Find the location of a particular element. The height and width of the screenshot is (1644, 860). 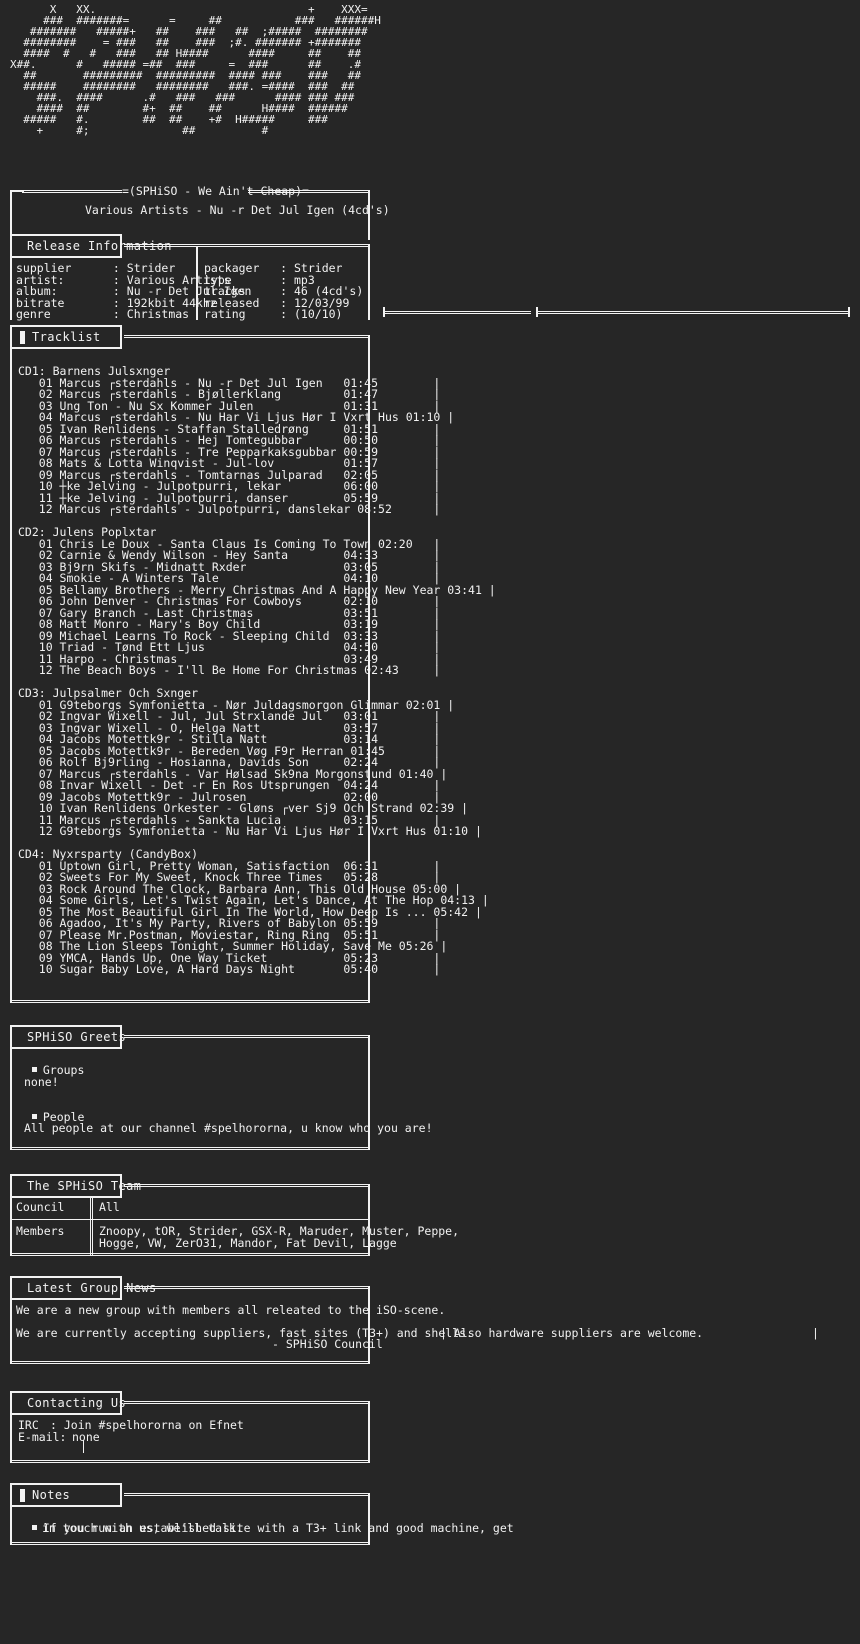

notes-frame-left is located at coordinates (11, 1525).